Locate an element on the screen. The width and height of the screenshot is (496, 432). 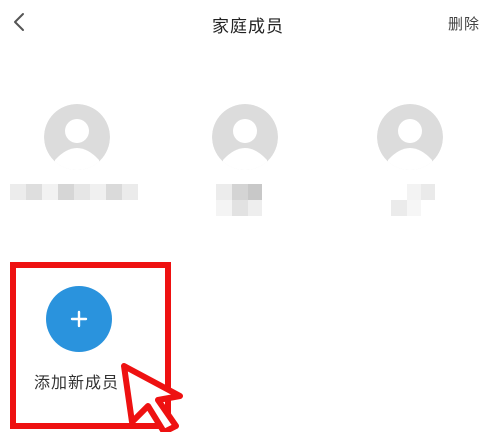
page-title: 家庭成员 is located at coordinates (248, 27).